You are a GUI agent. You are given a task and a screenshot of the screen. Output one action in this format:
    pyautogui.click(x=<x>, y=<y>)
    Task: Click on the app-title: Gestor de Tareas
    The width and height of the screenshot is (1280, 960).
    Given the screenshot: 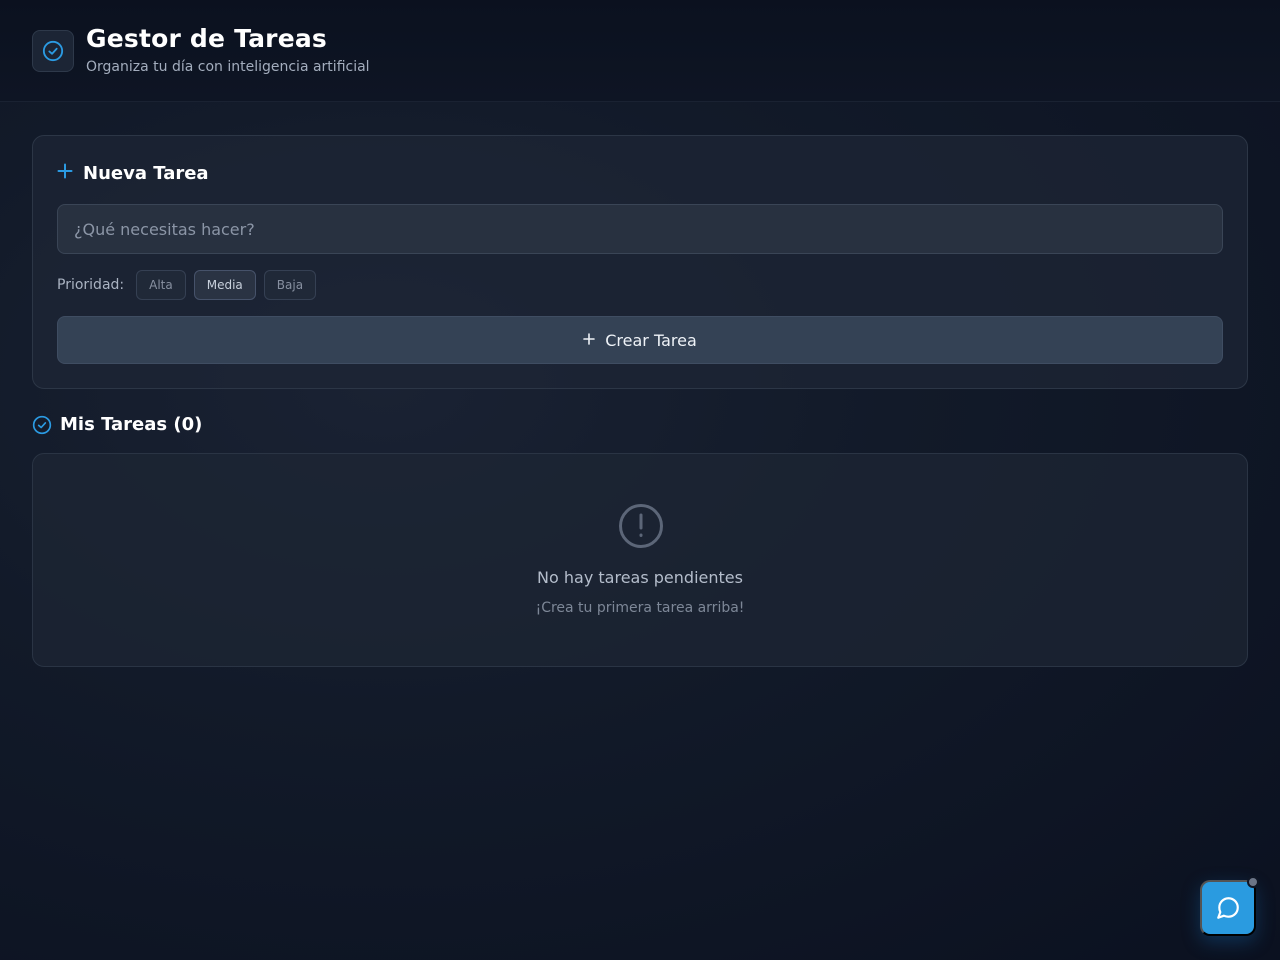 What is the action you would take?
    pyautogui.click(x=207, y=38)
    